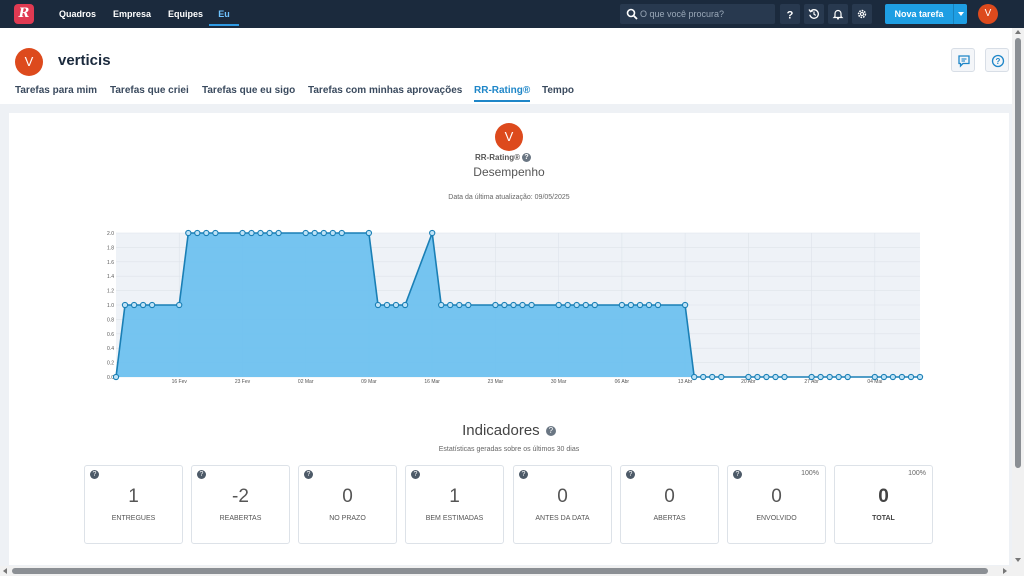 Image resolution: width=1024 pixels, height=576 pixels. I want to click on page-help-button: ?, so click(997, 60).